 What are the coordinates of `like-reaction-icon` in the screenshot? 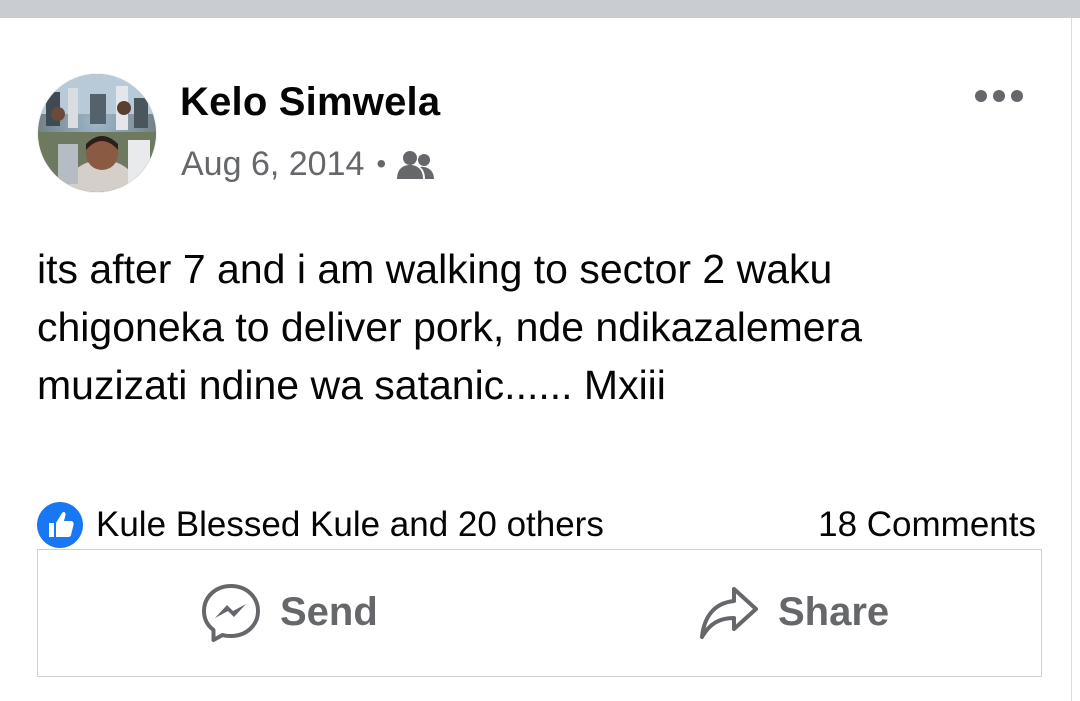 It's located at (60, 525).